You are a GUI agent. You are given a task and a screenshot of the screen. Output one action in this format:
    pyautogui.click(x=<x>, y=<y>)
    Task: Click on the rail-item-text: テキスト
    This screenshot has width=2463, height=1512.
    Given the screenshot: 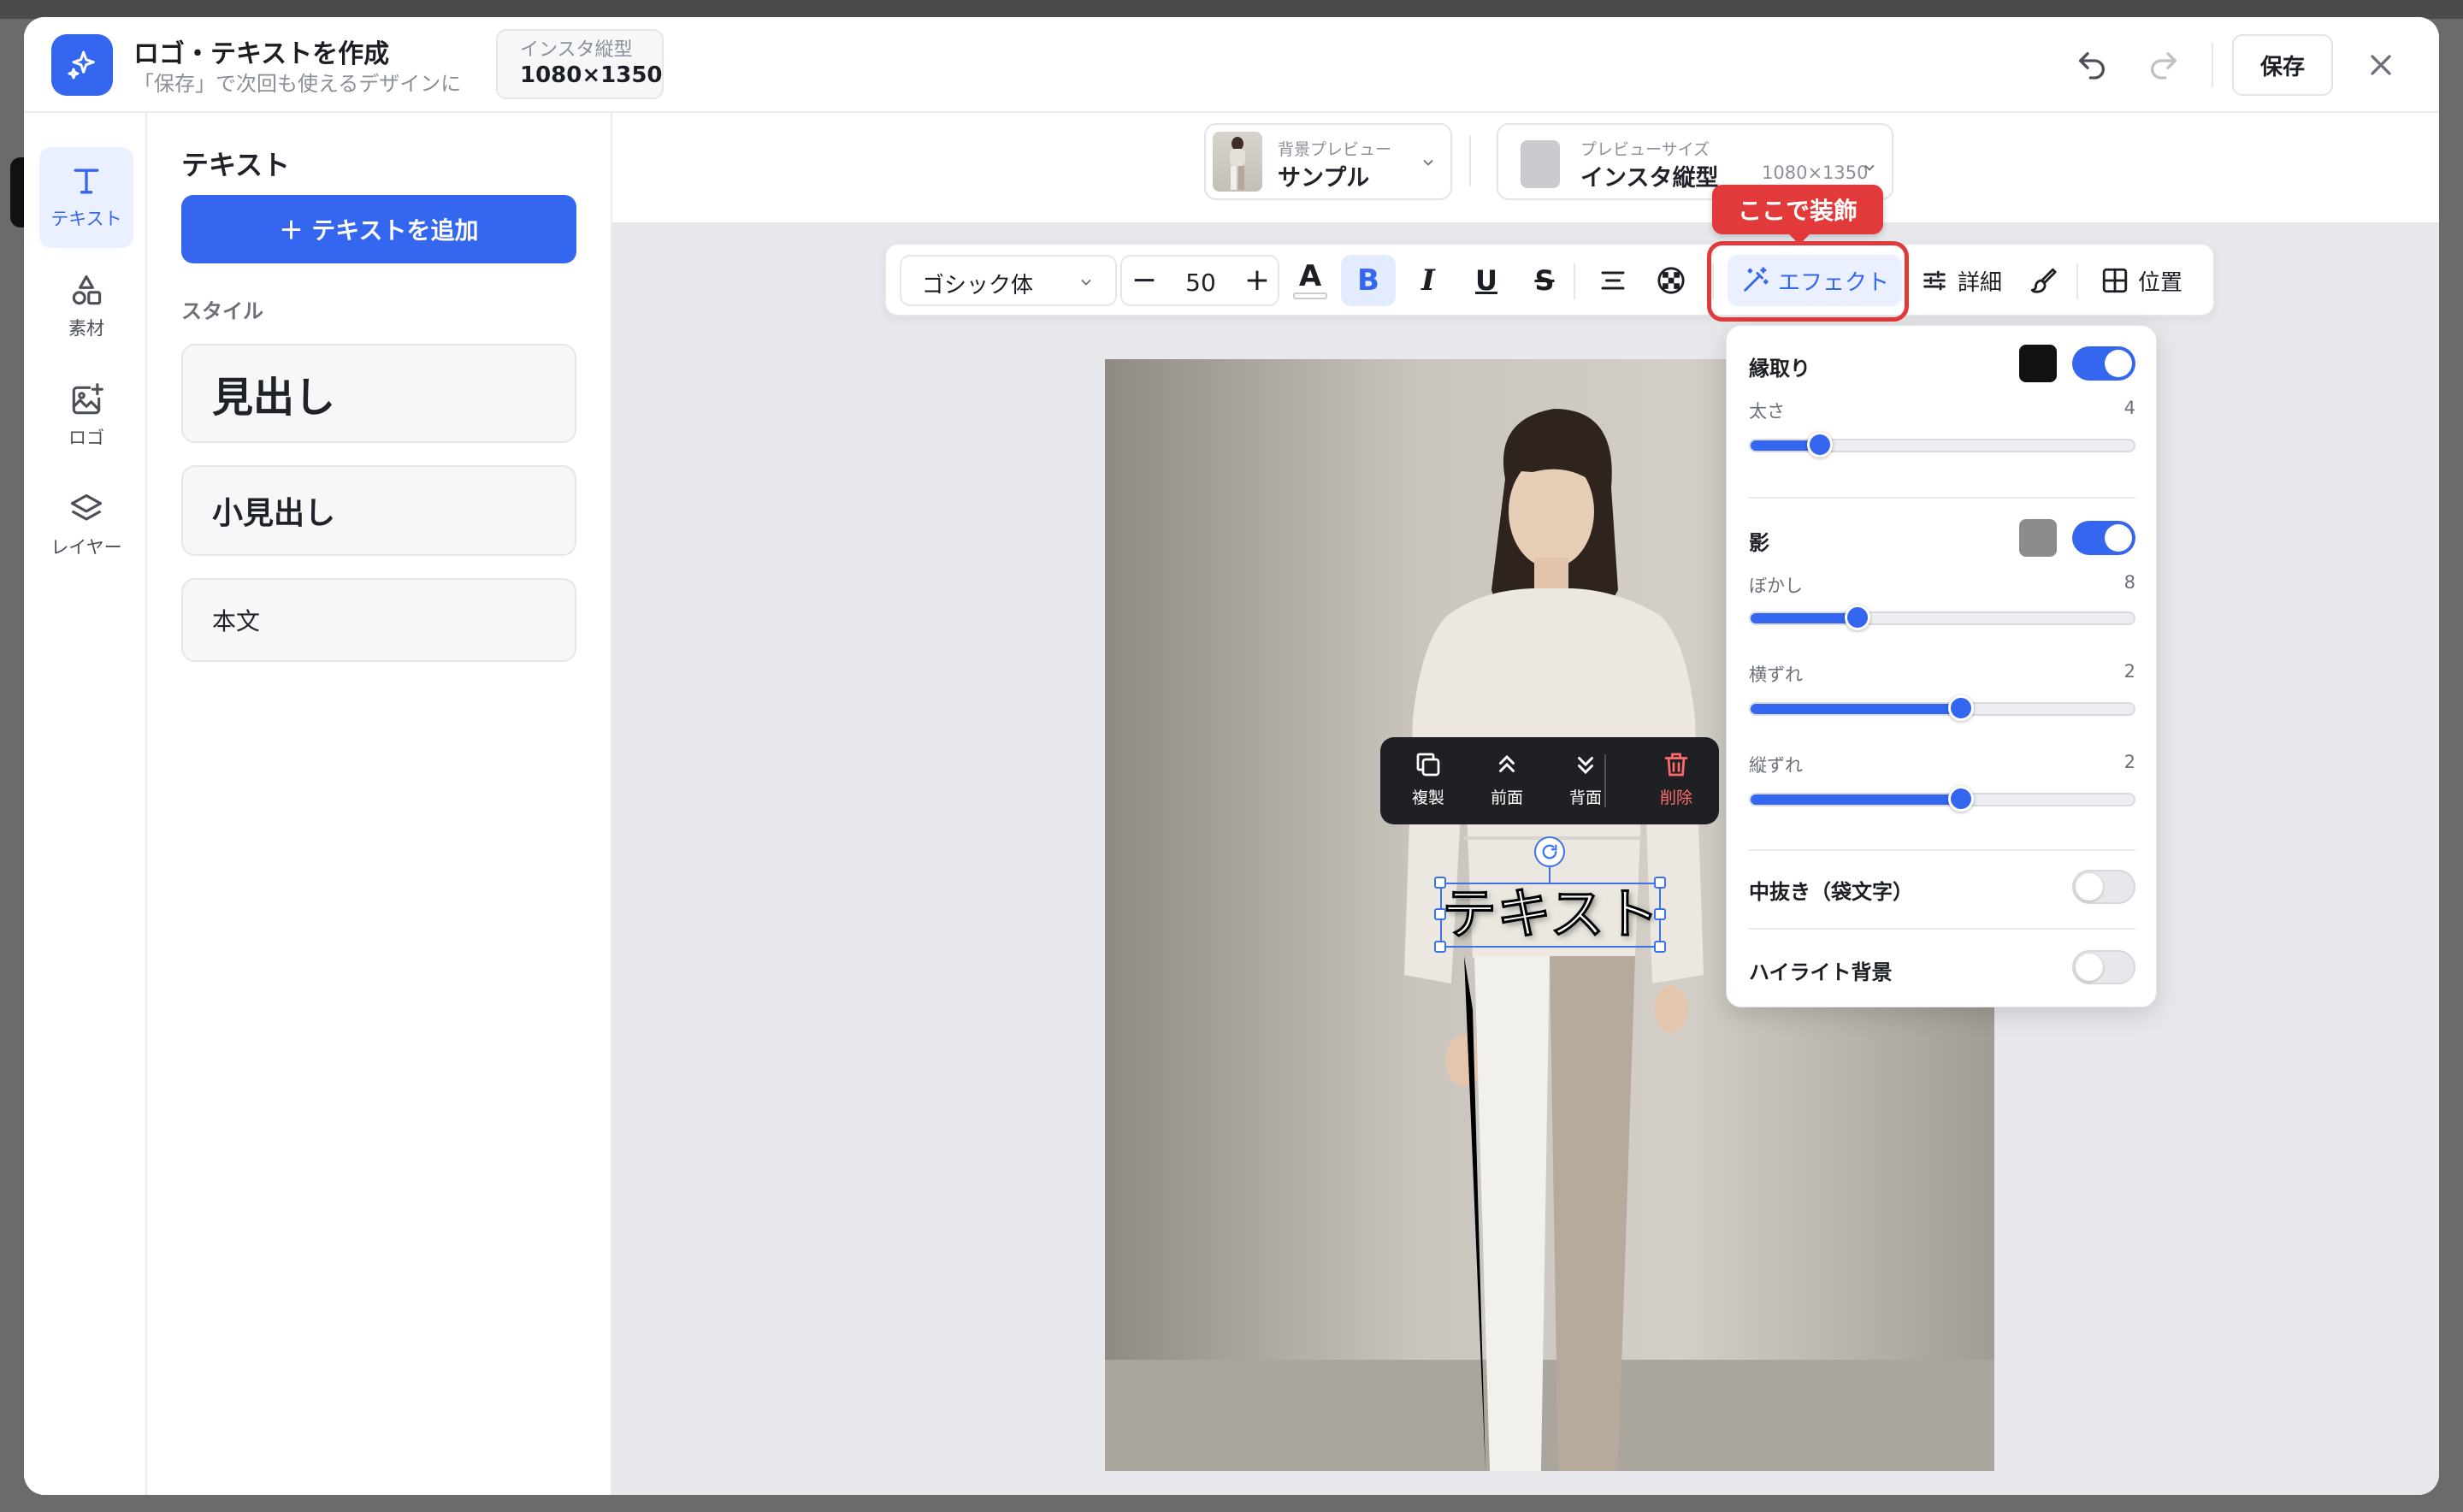 What is the action you would take?
    pyautogui.click(x=86, y=197)
    